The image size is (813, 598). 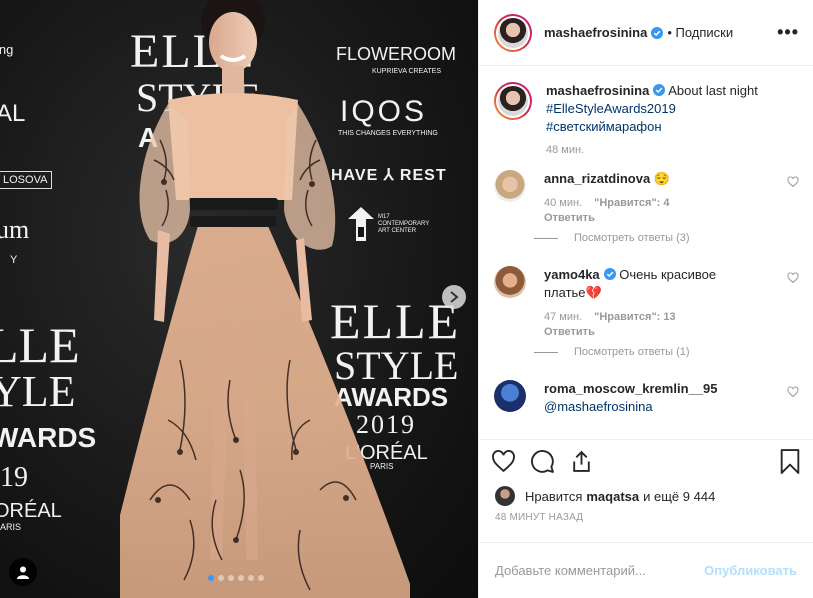 I want to click on comment-meta: 40 мин. "Нравится": 4 Ответить, so click(x=649, y=211).